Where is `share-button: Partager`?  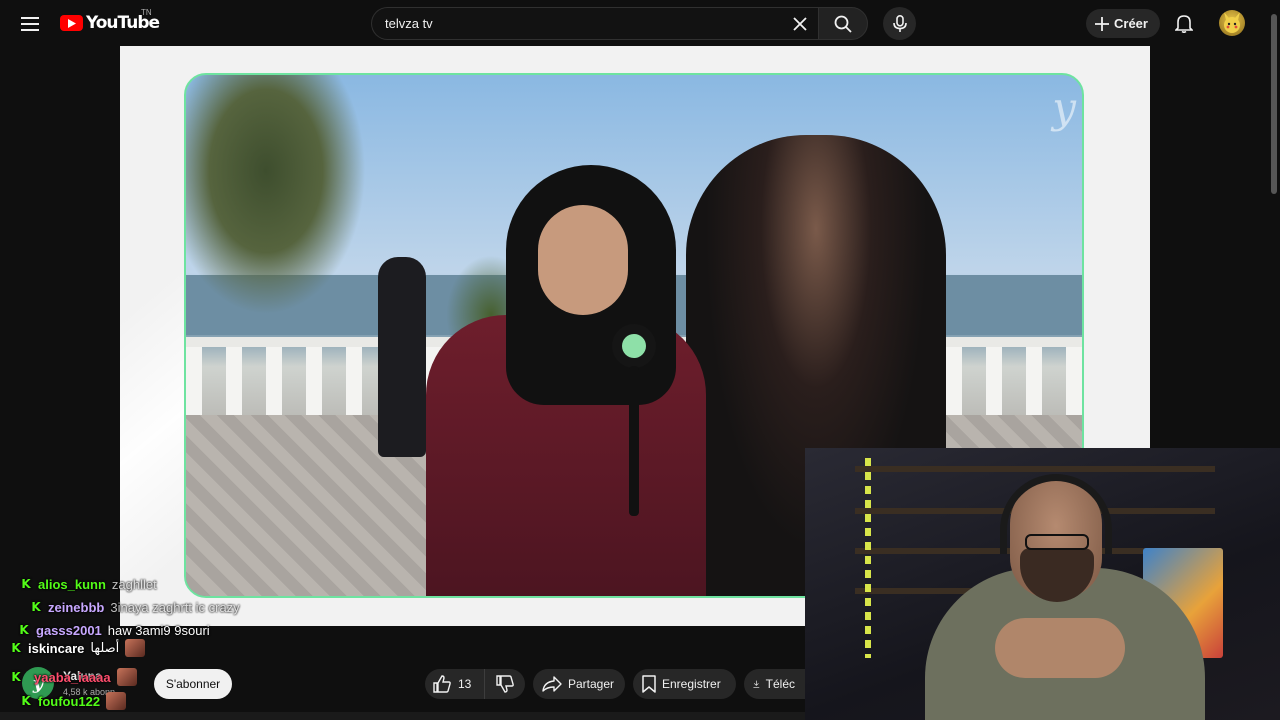 share-button: Partager is located at coordinates (579, 684).